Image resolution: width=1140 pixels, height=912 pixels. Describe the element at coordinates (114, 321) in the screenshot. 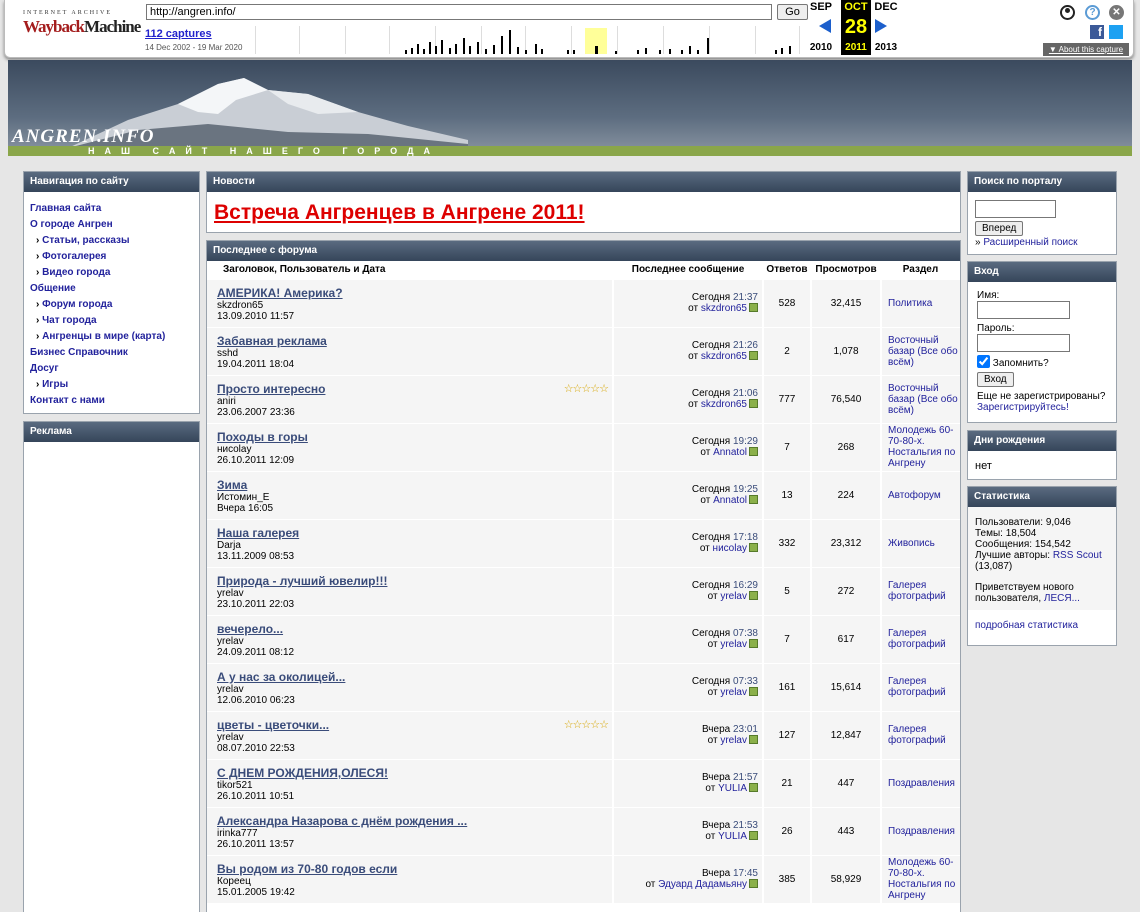

I see `nav-item: Чат города` at that location.